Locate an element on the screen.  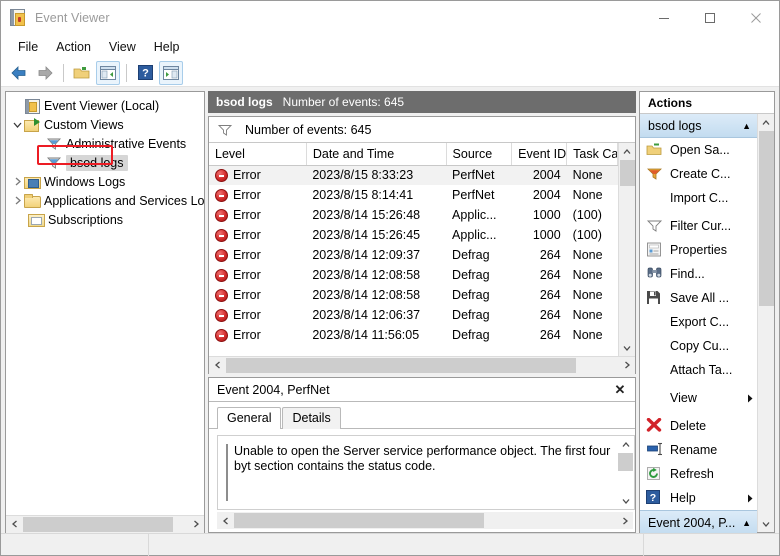
cell-event-id: 264 is located at coordinates (550, 335).